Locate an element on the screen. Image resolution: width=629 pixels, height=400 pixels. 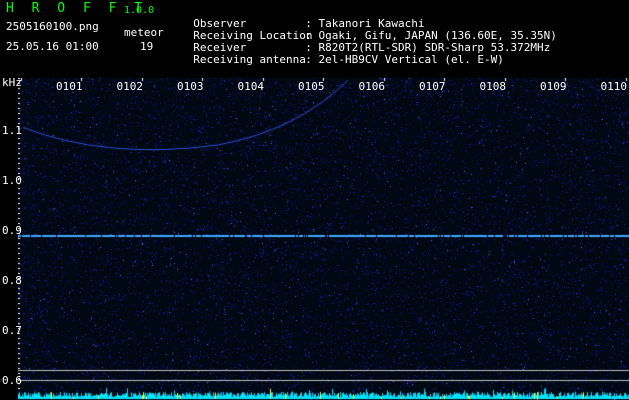
time-tick-label: 0106 is located at coordinates (372, 86).